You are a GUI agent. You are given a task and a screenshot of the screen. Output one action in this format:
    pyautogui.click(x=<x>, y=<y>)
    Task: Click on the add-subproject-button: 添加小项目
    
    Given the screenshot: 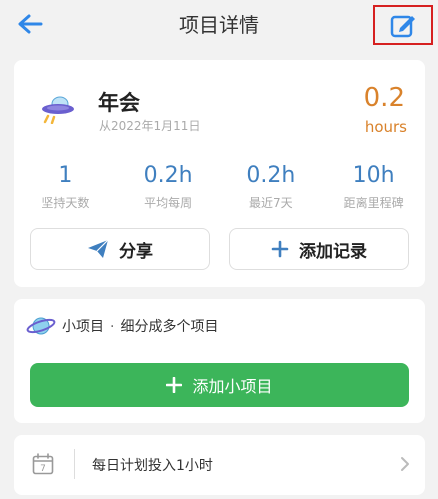 What is the action you would take?
    pyautogui.click(x=219, y=385)
    